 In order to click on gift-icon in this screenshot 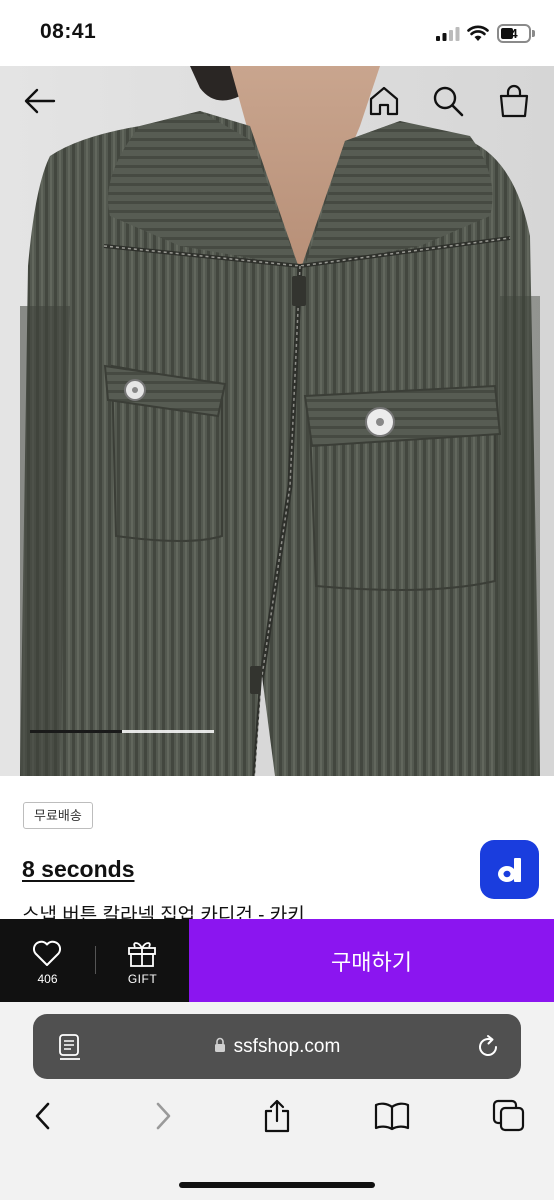, I will do `click(142, 954)`.